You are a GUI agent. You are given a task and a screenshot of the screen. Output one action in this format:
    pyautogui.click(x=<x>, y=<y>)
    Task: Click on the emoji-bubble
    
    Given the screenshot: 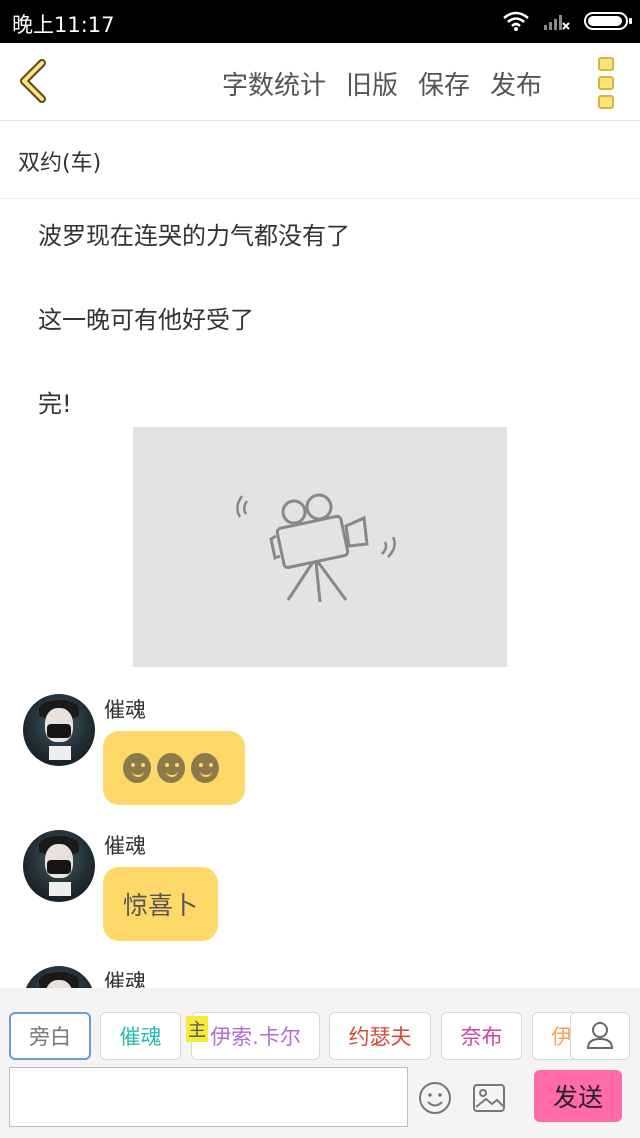 What is the action you would take?
    pyautogui.click(x=174, y=768)
    